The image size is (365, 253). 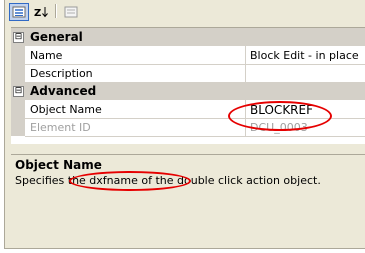 I want to click on svg-text: Z, so click(x=37, y=13).